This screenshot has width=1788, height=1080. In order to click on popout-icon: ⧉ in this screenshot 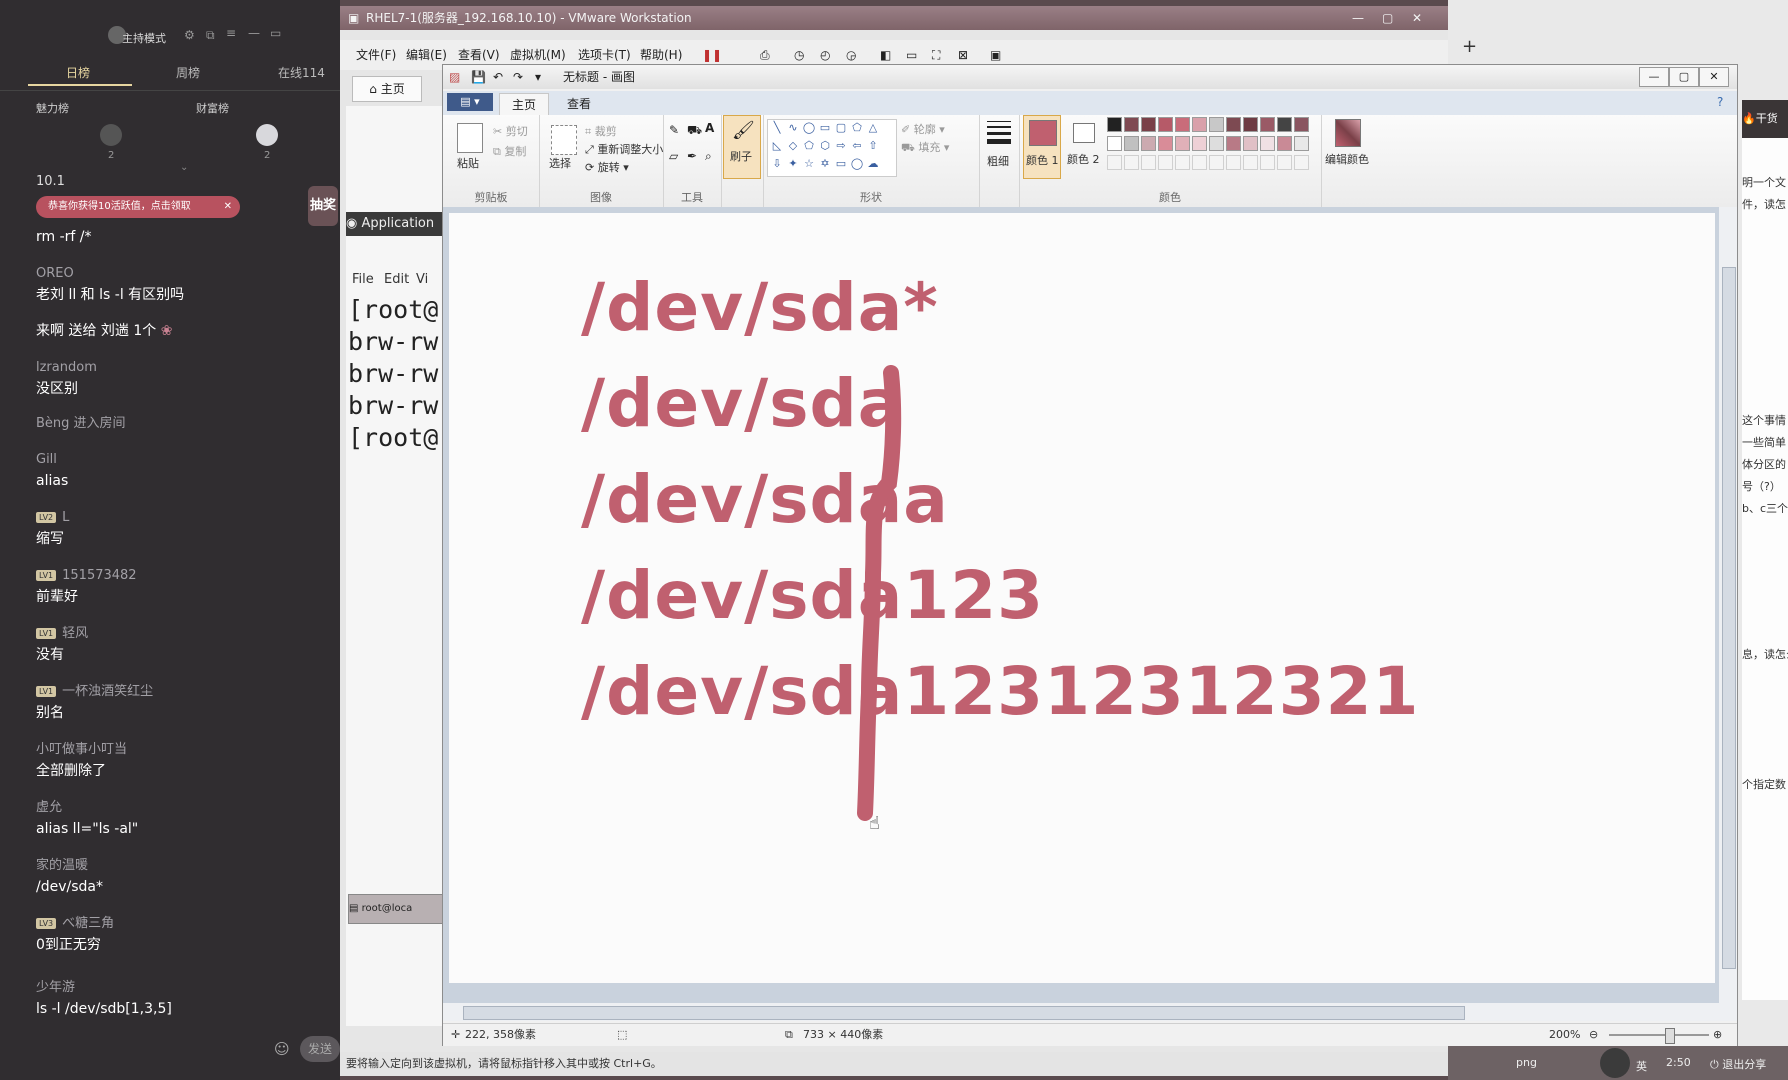, I will do `click(210, 35)`.